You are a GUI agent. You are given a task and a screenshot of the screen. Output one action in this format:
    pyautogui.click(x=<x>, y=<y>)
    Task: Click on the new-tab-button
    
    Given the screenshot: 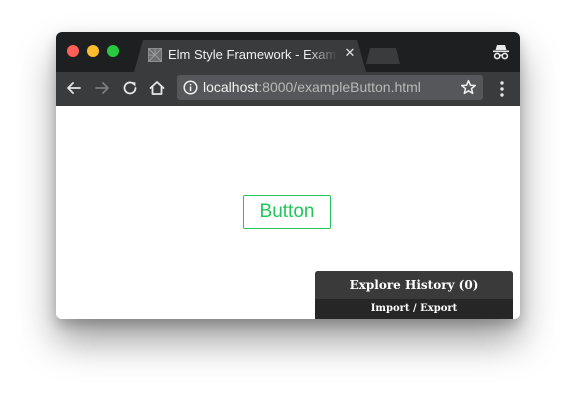 What is the action you would take?
    pyautogui.click(x=383, y=56)
    